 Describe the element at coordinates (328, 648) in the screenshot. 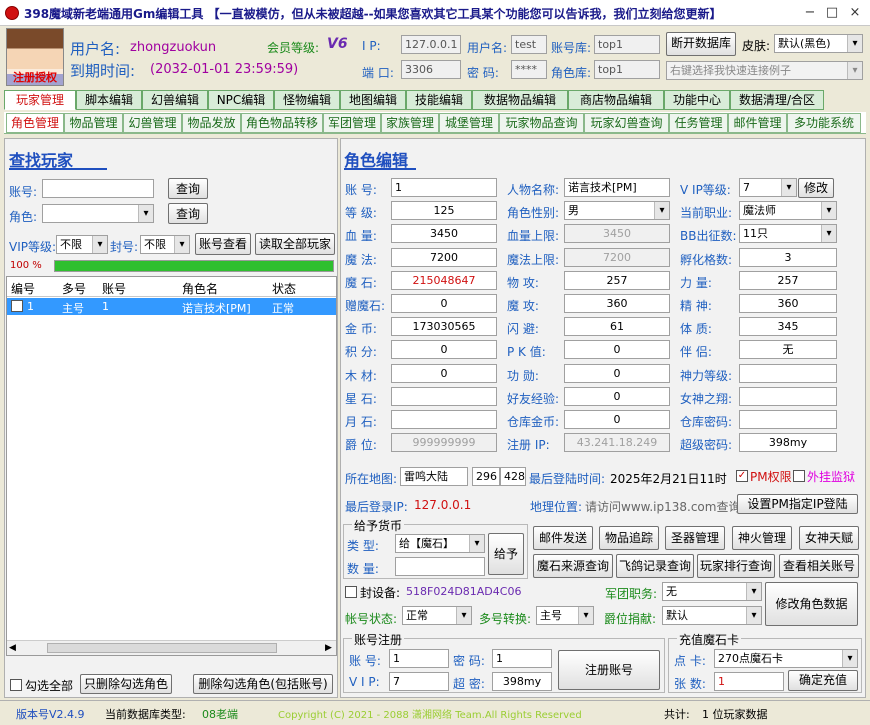

I see `scroll-right-icon: ▶` at that location.